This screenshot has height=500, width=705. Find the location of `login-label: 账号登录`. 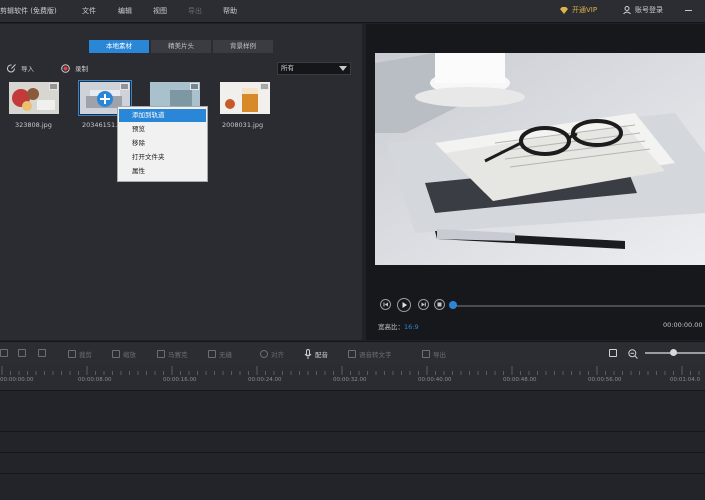

login-label: 账号登录 is located at coordinates (649, 10).